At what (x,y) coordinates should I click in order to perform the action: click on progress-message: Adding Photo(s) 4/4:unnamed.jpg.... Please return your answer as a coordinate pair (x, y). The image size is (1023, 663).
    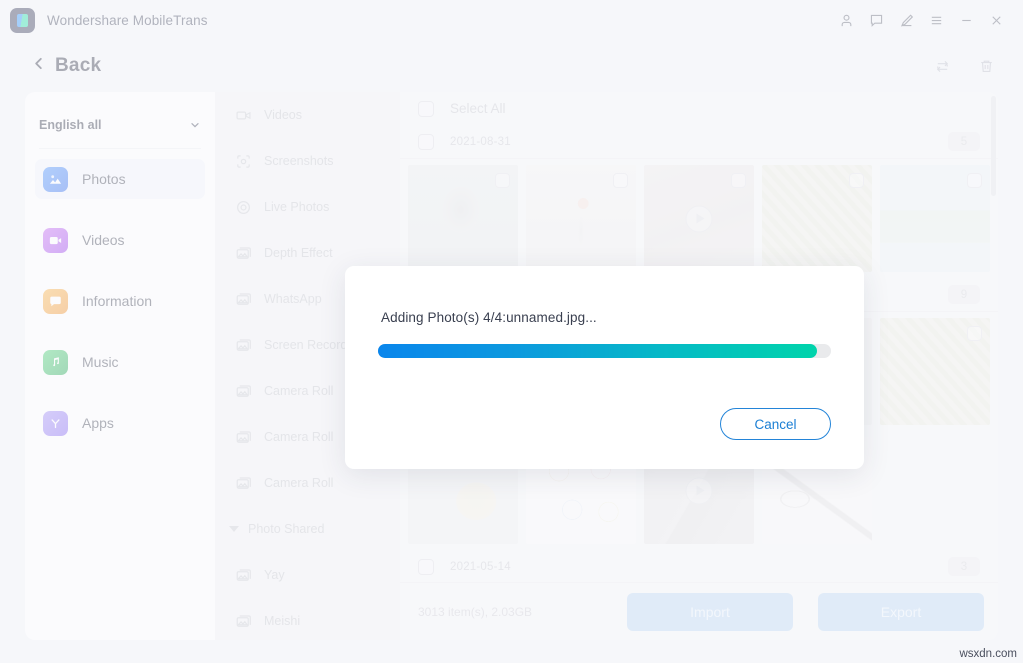
    Looking at the image, I should click on (489, 317).